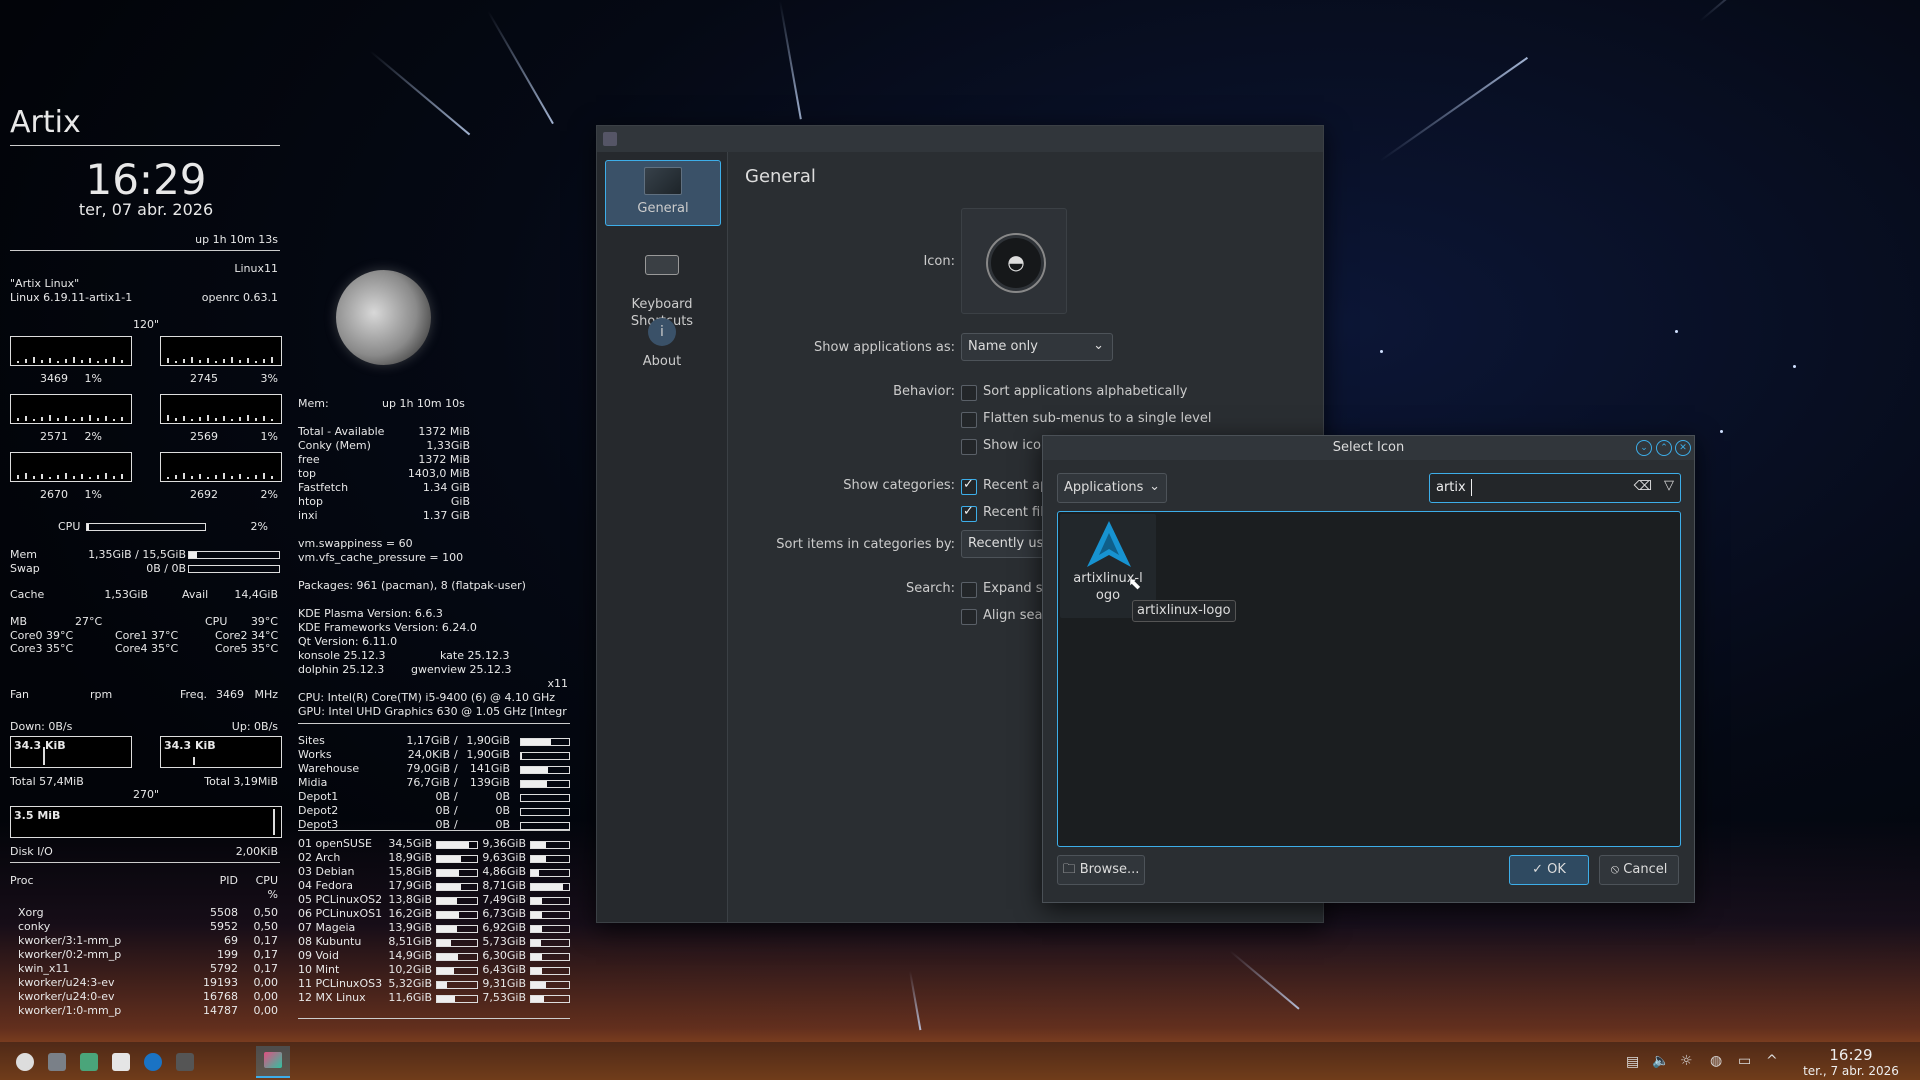  I want to click on dolphin-version: dolphin 25.12.3, so click(341, 669).